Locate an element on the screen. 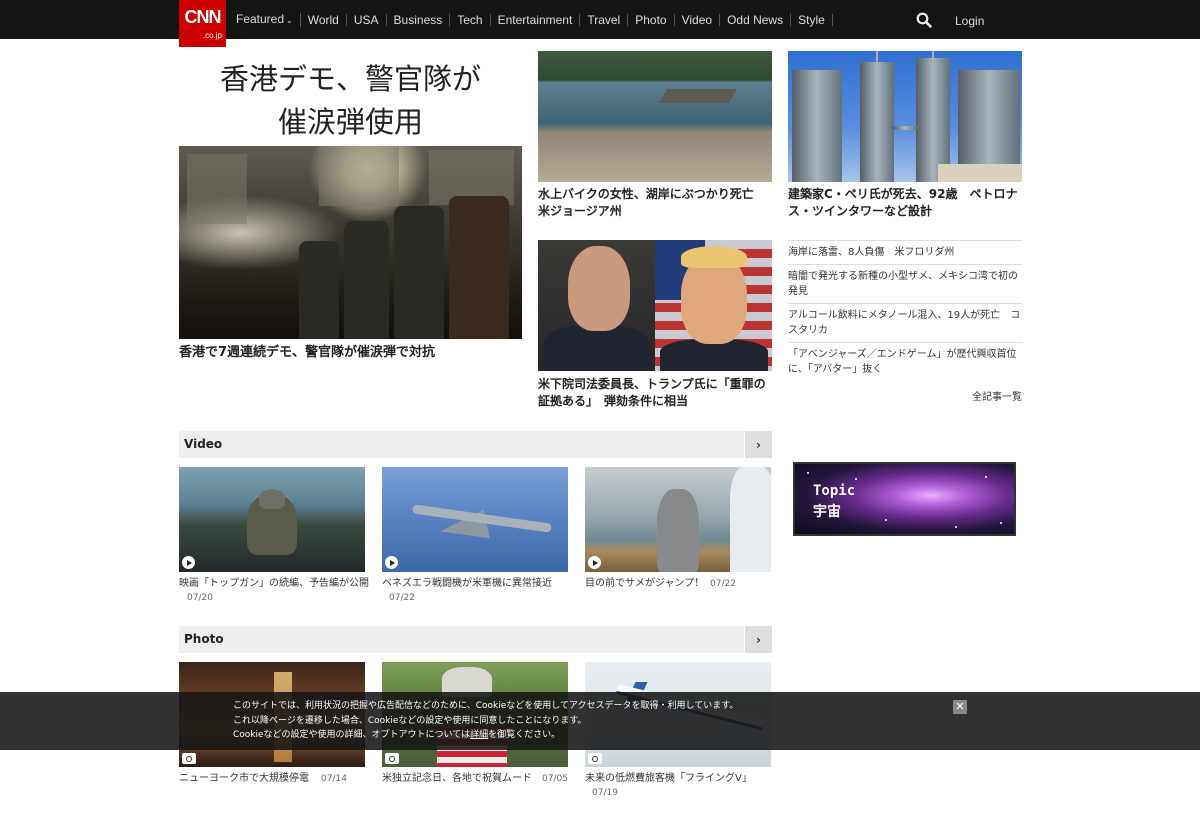  podium-shape is located at coordinates (980, 173).